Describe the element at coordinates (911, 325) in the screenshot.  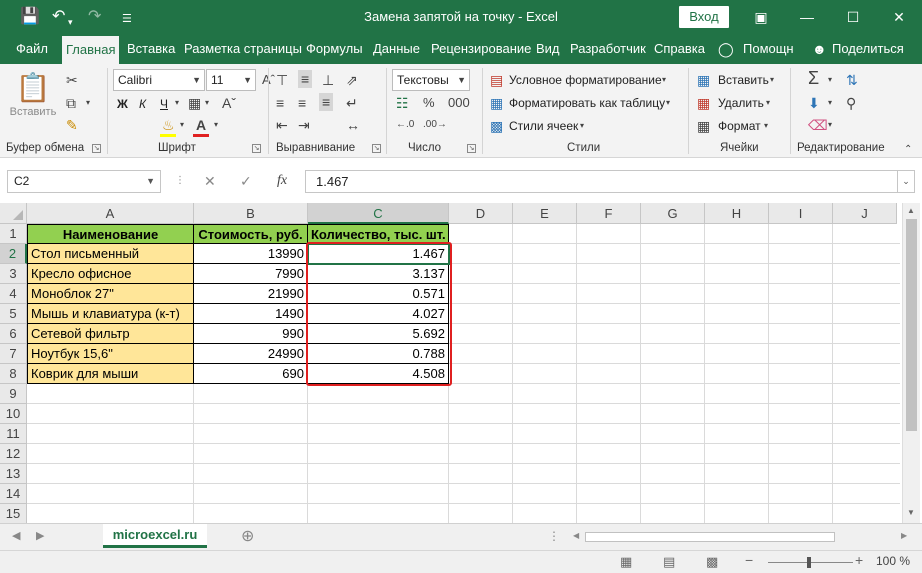
I see `vertical-scroll-thumb` at that location.